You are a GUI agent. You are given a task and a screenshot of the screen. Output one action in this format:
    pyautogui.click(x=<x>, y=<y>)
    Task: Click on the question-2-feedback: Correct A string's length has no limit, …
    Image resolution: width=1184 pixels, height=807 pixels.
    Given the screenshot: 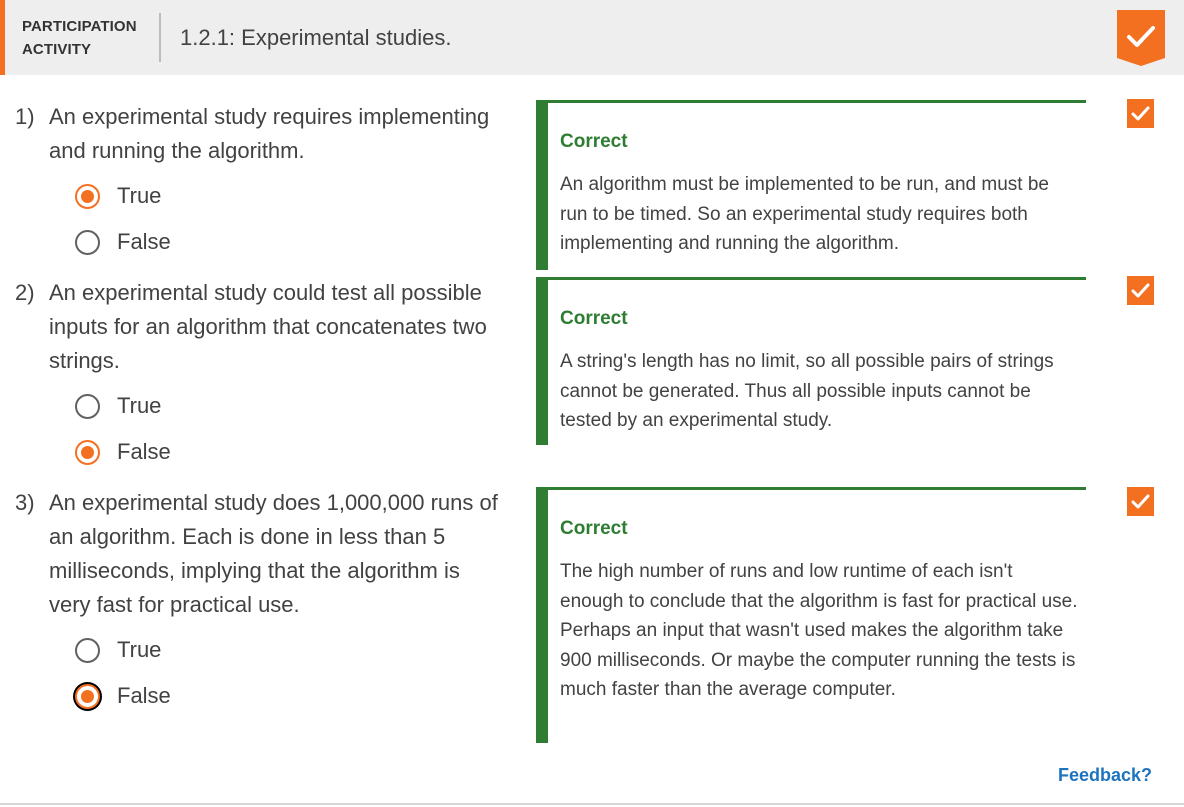 What is the action you would take?
    pyautogui.click(x=811, y=361)
    